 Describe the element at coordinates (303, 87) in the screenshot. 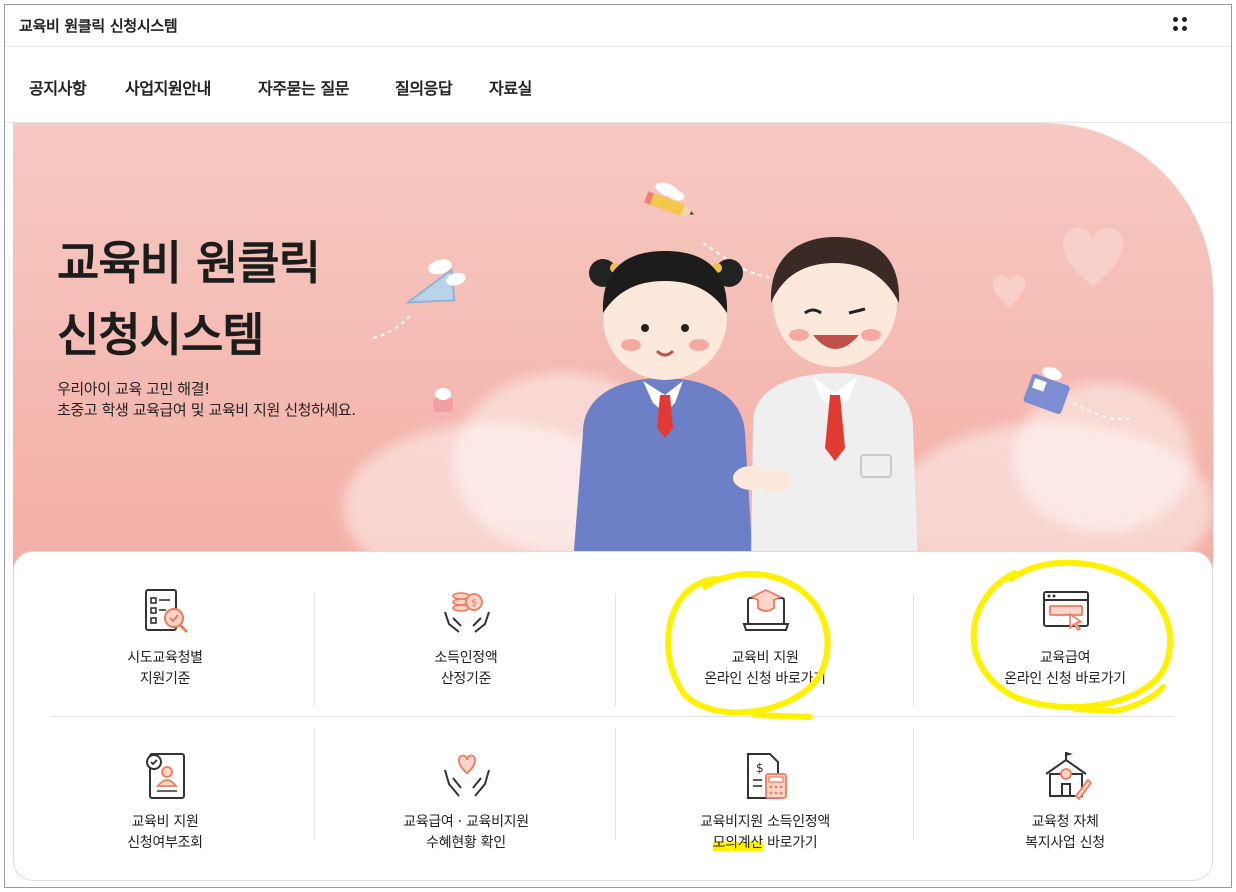

I see `nav-faq: 자주묻는 질문` at that location.